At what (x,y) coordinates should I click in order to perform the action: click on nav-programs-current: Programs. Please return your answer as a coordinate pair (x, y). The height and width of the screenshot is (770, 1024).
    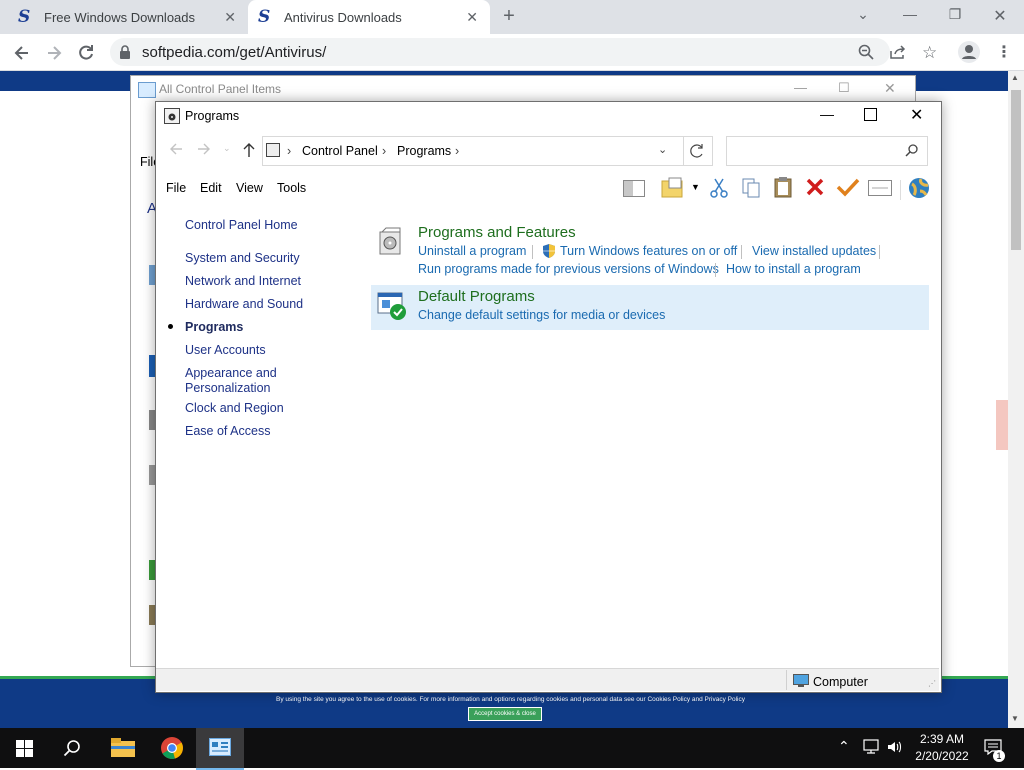
    Looking at the image, I should click on (214, 327).